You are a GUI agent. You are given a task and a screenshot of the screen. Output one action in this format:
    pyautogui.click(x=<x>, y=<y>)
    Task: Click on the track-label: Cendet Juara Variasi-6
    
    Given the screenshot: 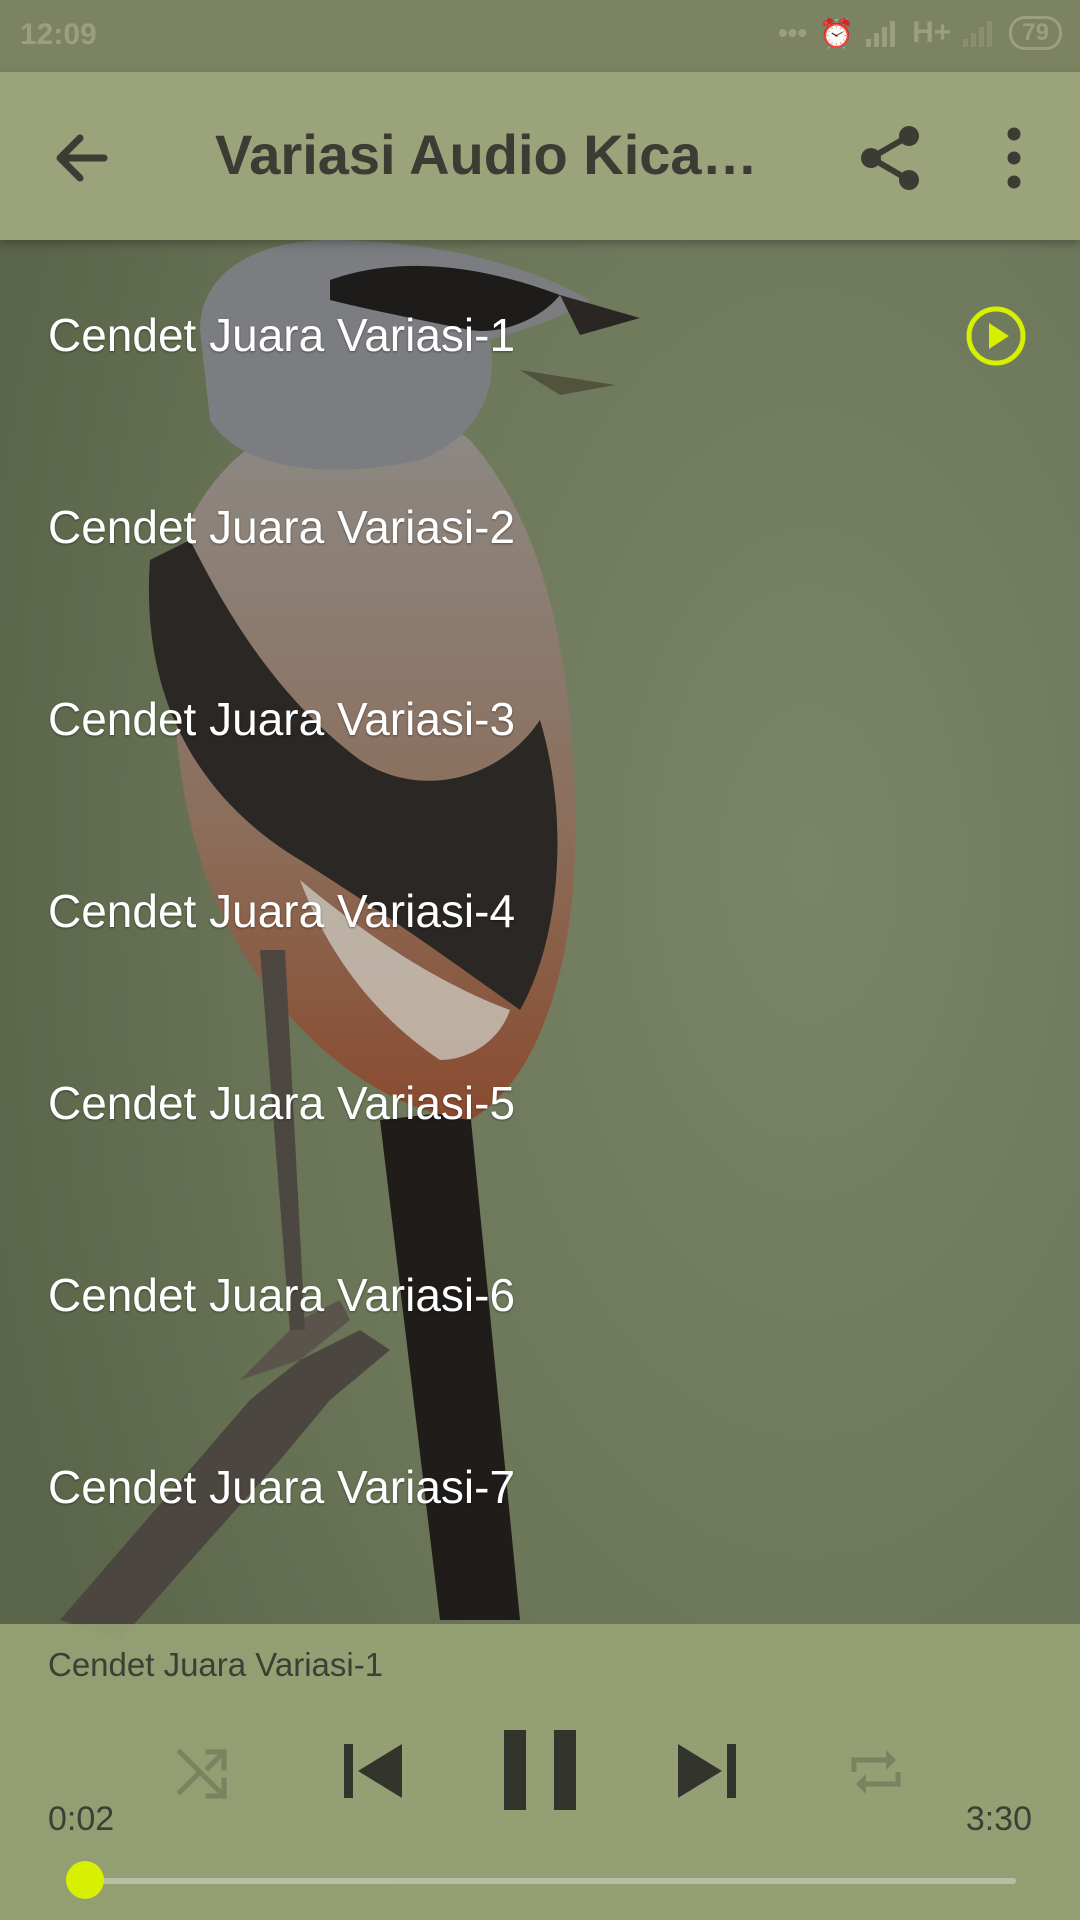 What is the action you would take?
    pyautogui.click(x=282, y=1295)
    